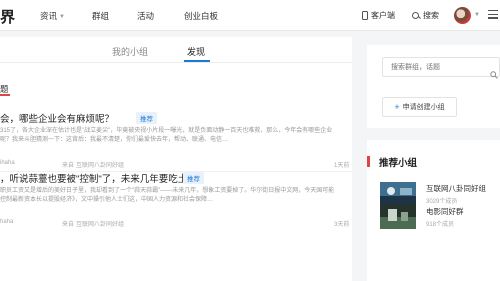 This screenshot has height=281, width=500. What do you see at coordinates (440, 225) in the screenshot?
I see `group-member-count: 918个成员` at bounding box center [440, 225].